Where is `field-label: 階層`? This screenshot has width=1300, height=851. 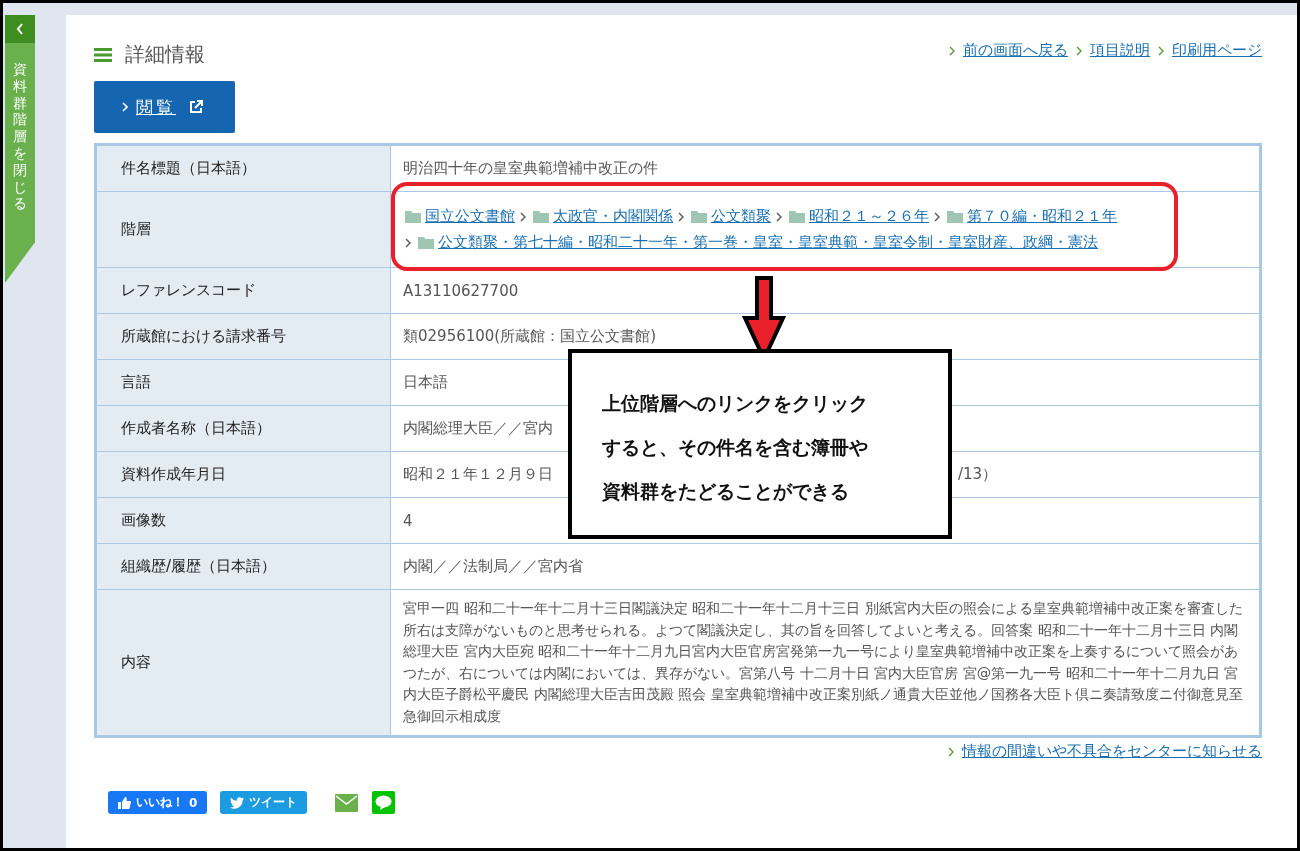
field-label: 階層 is located at coordinates (244, 229).